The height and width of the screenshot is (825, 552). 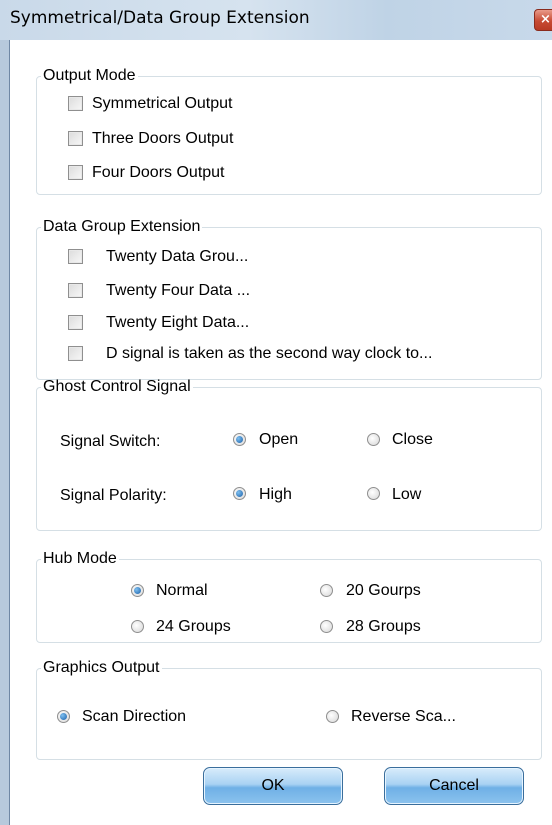 What do you see at coordinates (160, 18) in the screenshot?
I see `window-title: Symmetrical/Data Group Extension` at bounding box center [160, 18].